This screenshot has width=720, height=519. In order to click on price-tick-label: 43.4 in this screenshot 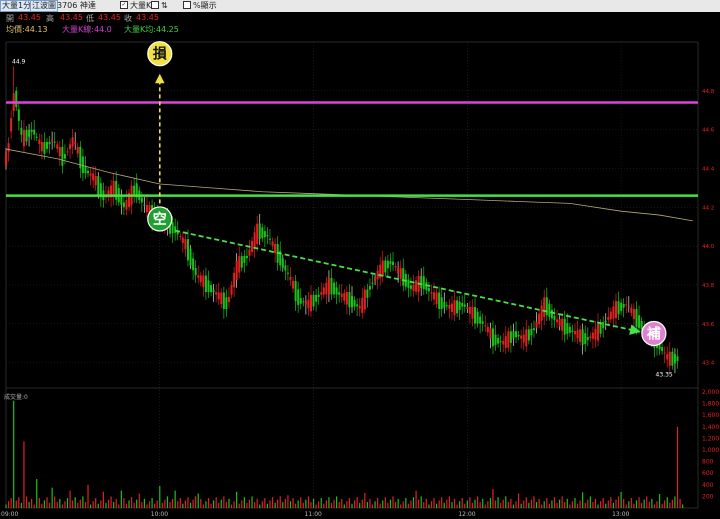, I will do `click(708, 364)`.